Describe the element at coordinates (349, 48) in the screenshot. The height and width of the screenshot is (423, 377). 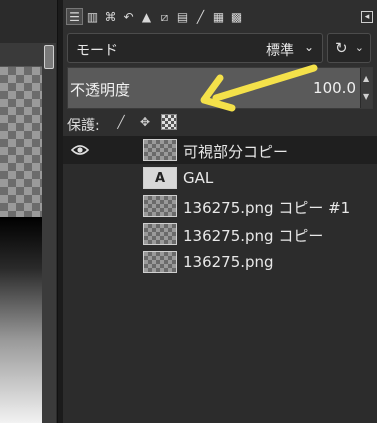
I see `composite-mode-button: ↻ ⌄` at that location.